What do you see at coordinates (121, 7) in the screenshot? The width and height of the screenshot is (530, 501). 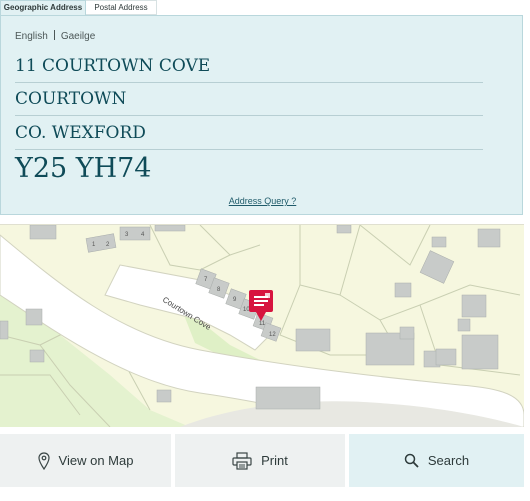 I see `tab-postal-address: Postal Address` at bounding box center [121, 7].